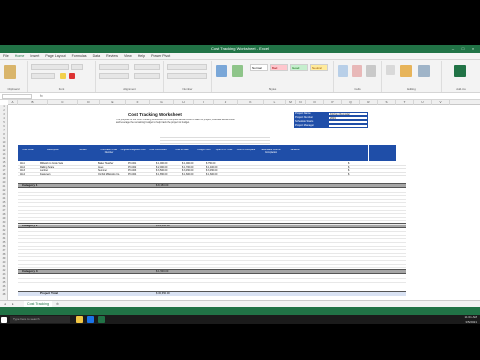  What do you see at coordinates (406, 71) in the screenshot?
I see `sort-filter-icon` at bounding box center [406, 71].